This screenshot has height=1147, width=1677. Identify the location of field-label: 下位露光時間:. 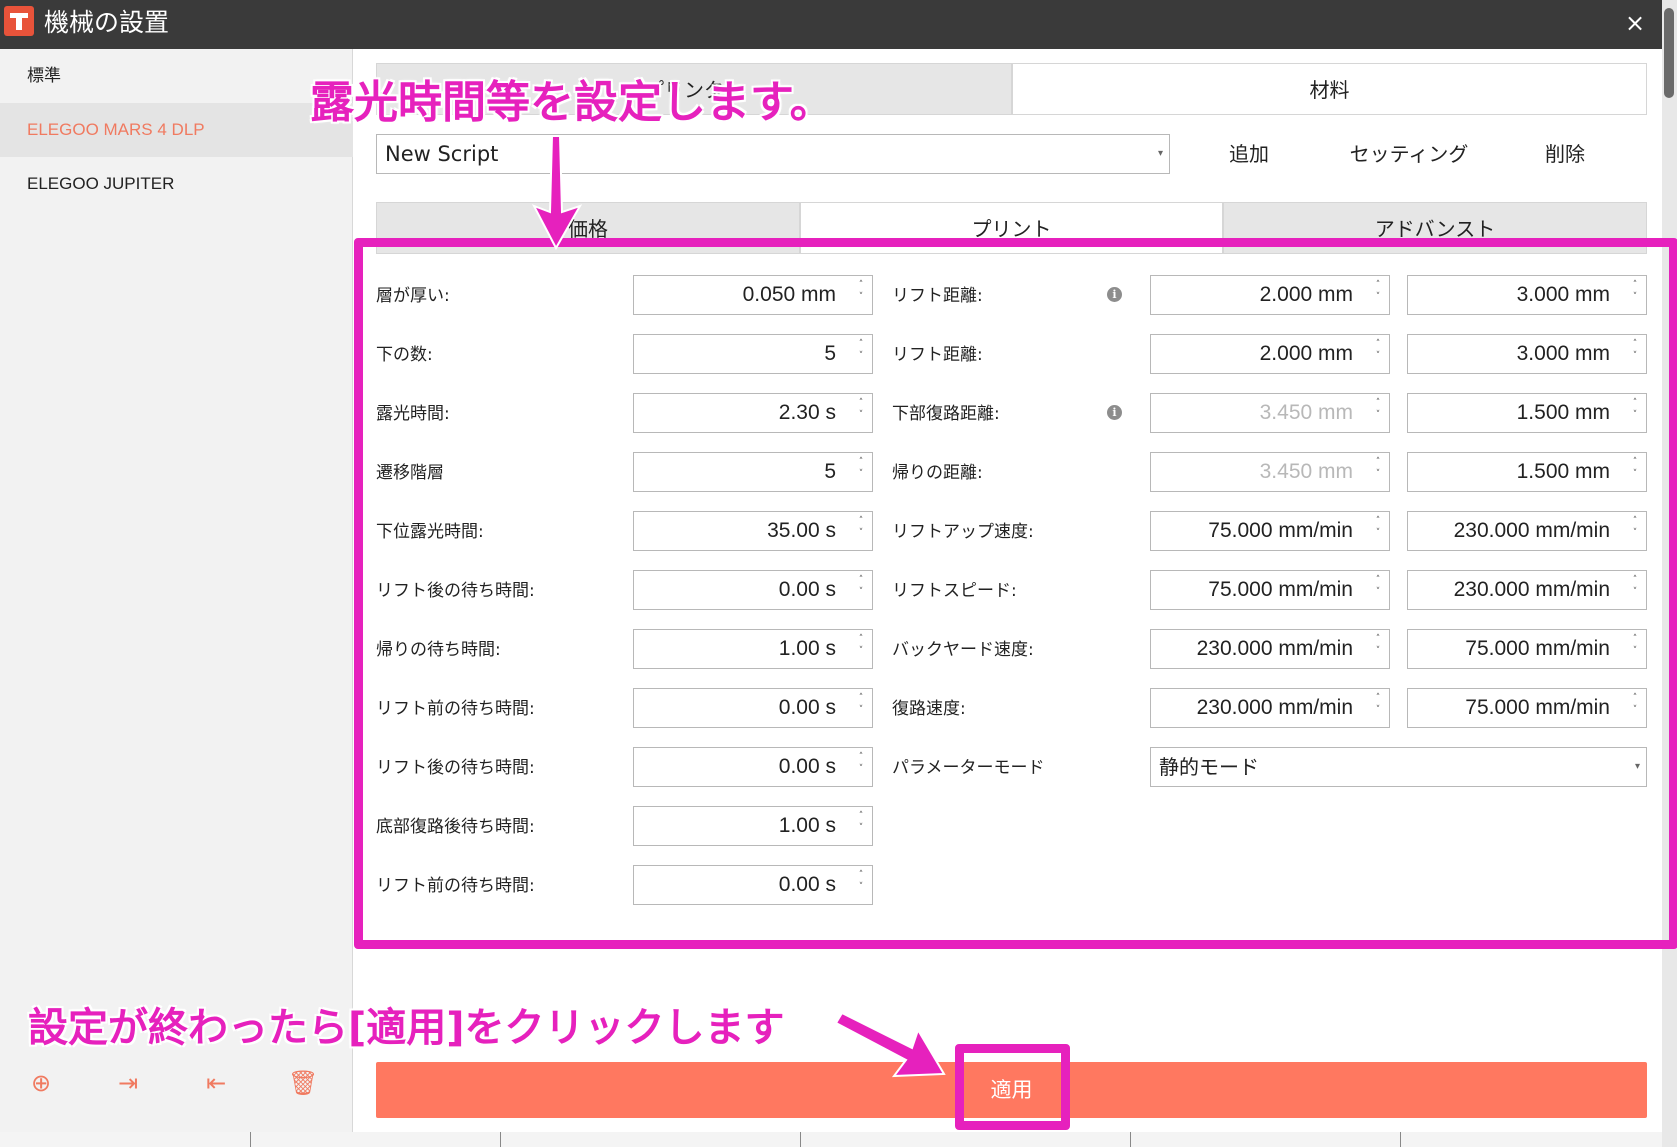
(430, 532).